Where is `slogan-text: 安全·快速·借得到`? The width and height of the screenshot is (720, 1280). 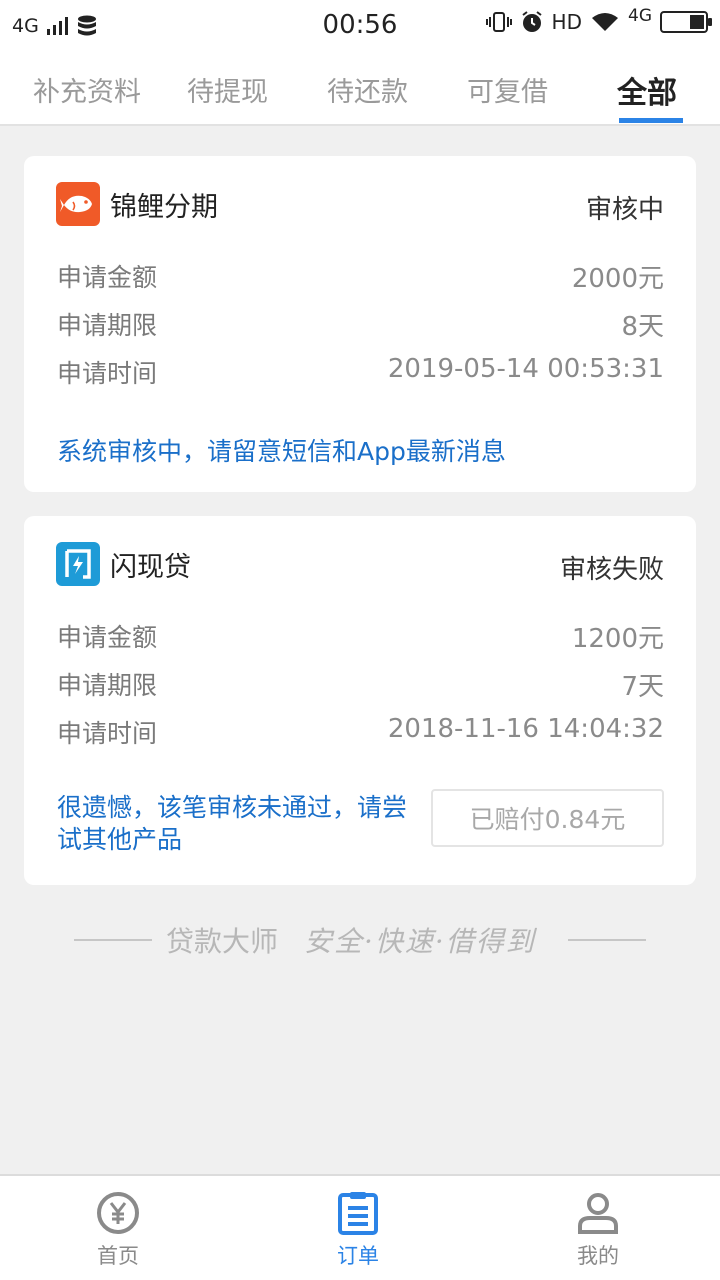 slogan-text: 安全·快速·借得到 is located at coordinates (420, 941).